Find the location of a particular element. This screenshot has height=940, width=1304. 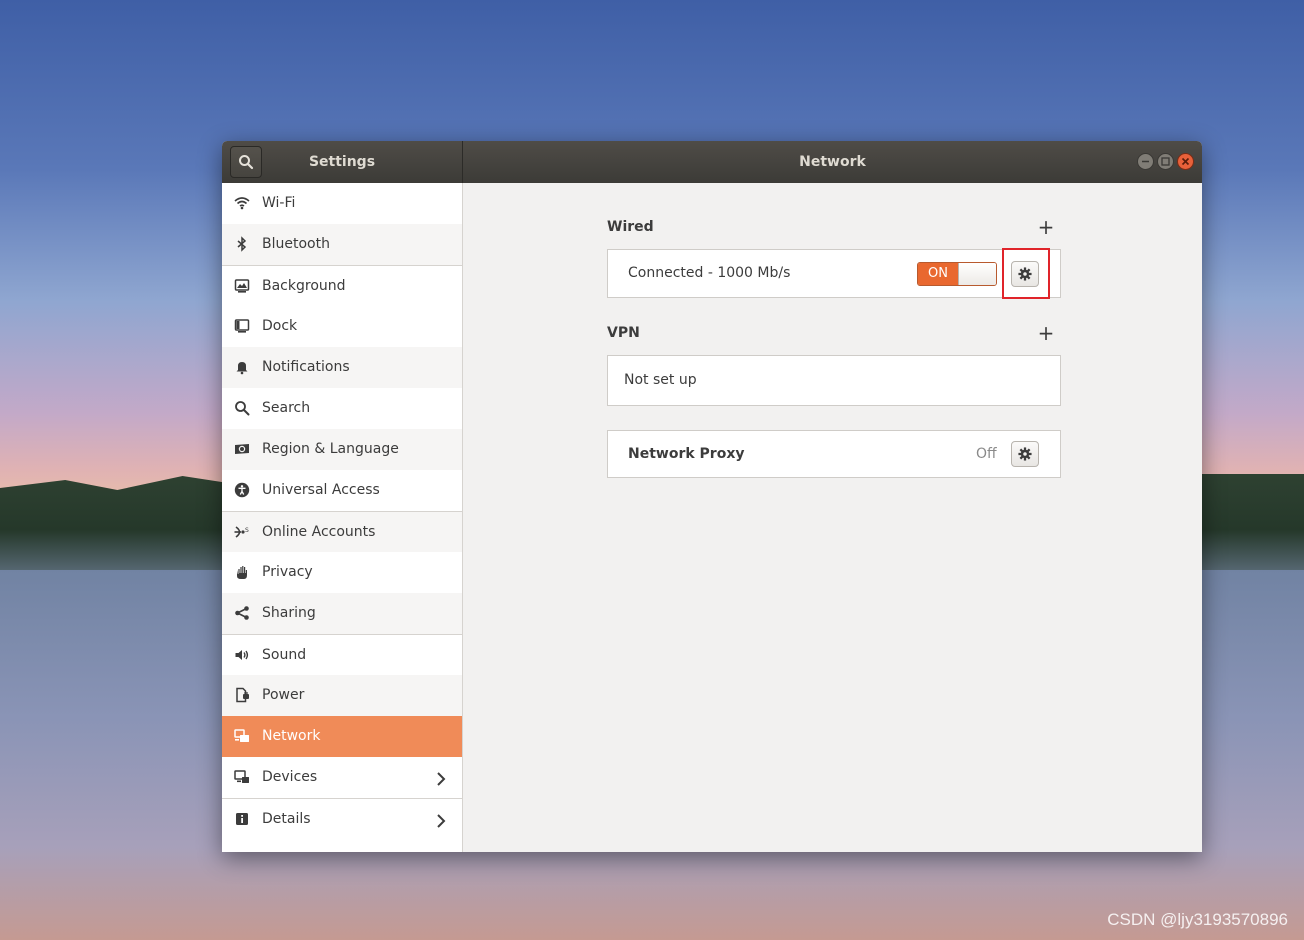

region-icon is located at coordinates (242, 449).